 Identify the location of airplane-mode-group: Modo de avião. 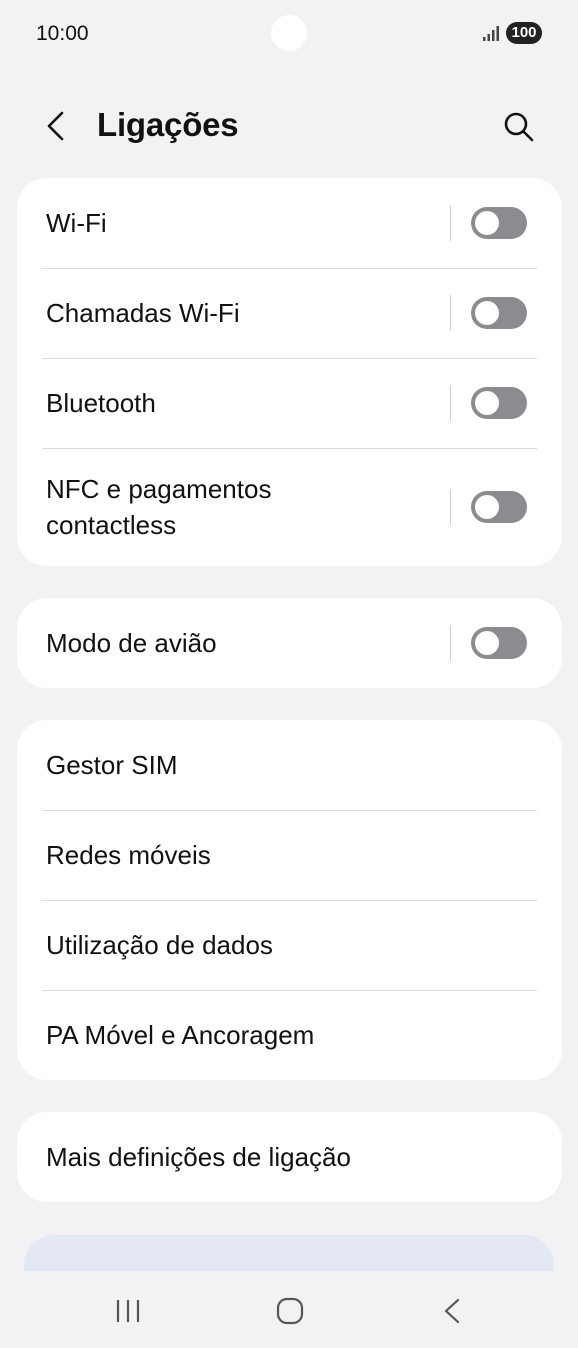
(289, 643).